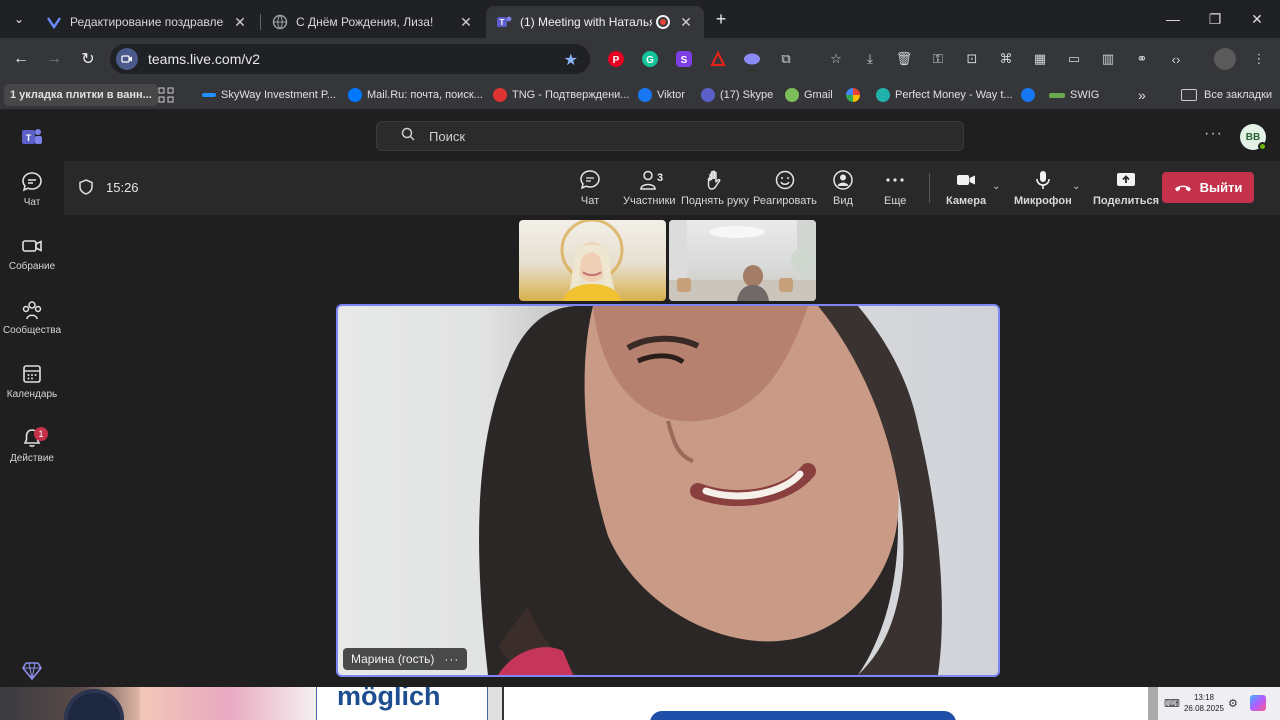 This screenshot has height=720, width=1280. What do you see at coordinates (853, 95) in the screenshot?
I see `pinwheel-icon` at bounding box center [853, 95].